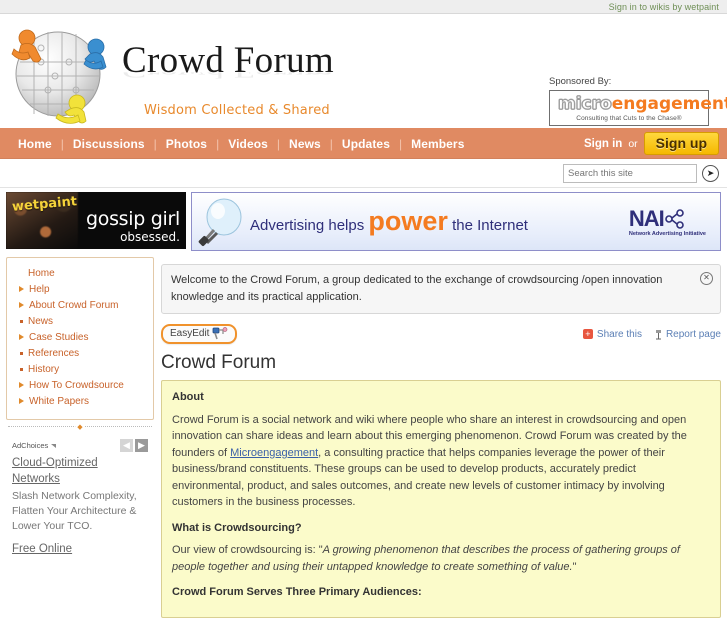 The width and height of the screenshot is (727, 618). Describe the element at coordinates (40, 321) in the screenshot. I see `sidebar-item-label: News` at that location.